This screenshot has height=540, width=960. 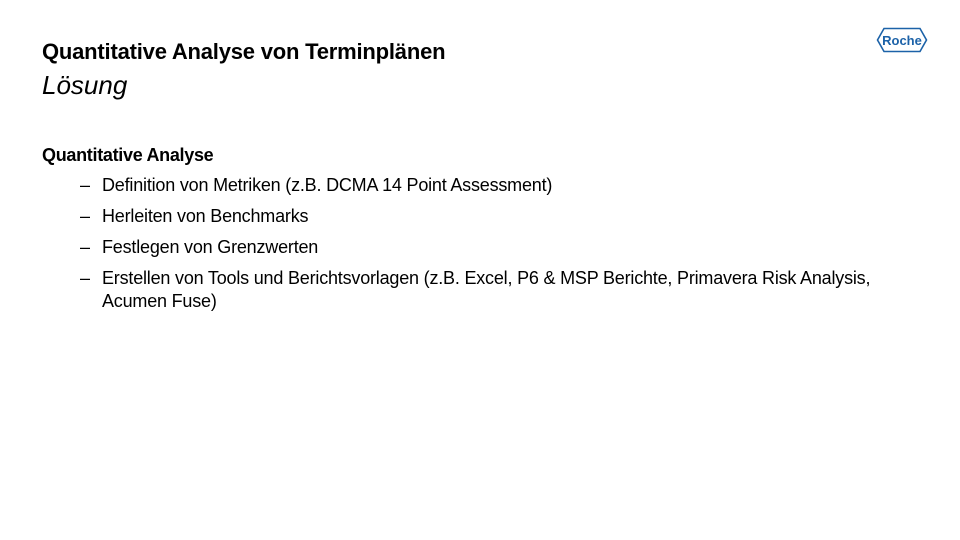 I want to click on list-item-text: Festlegen von Grenzwerten, so click(x=210, y=247).